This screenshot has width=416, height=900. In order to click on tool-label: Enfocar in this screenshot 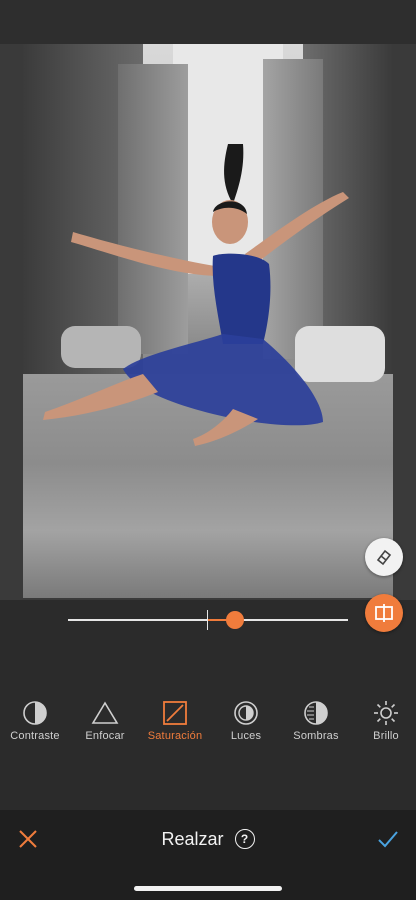, I will do `click(105, 736)`.